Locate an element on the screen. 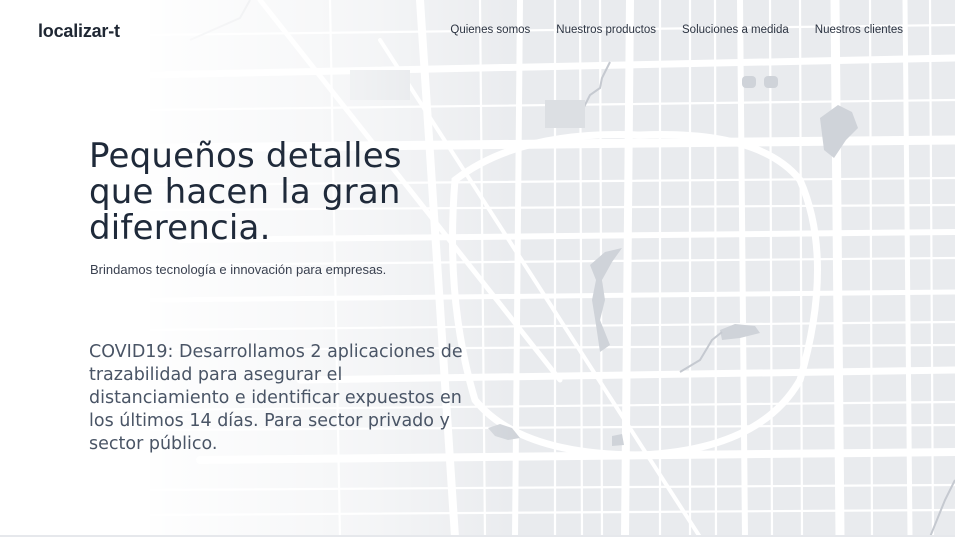  hero-title-line: diferencia. is located at coordinates (180, 228).